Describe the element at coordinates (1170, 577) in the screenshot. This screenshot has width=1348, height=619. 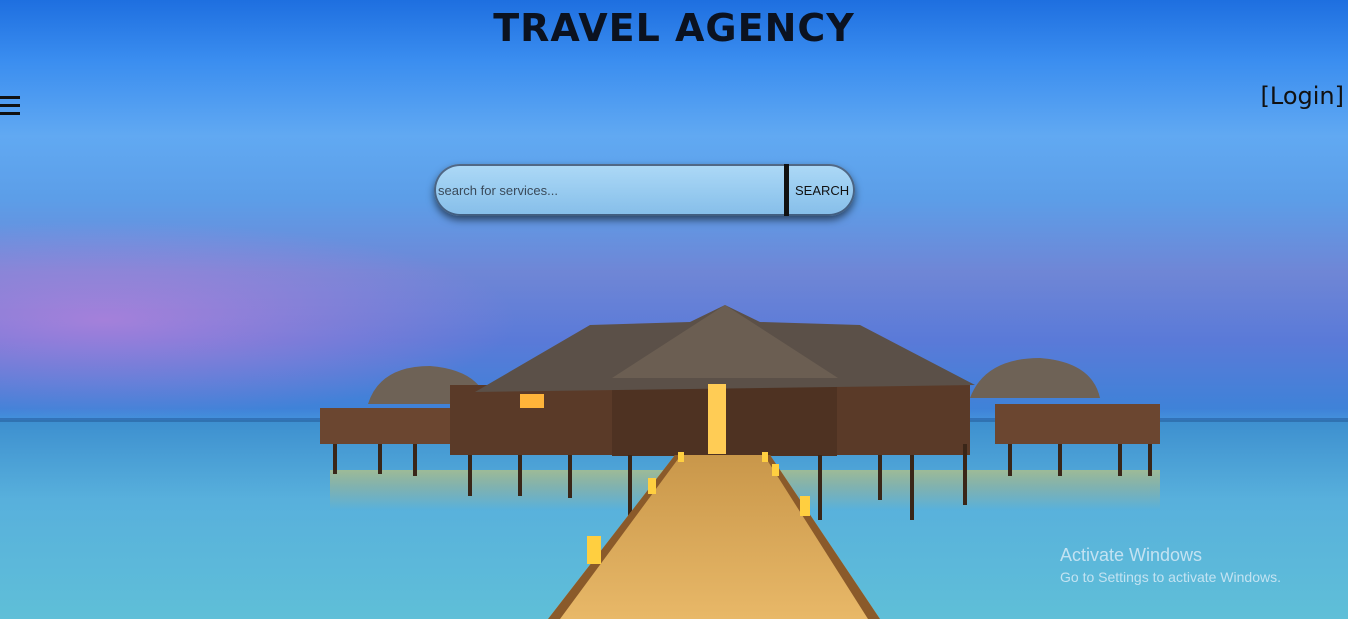
I see `watermark-subtitle: Go to Settings to activate Windows.` at that location.